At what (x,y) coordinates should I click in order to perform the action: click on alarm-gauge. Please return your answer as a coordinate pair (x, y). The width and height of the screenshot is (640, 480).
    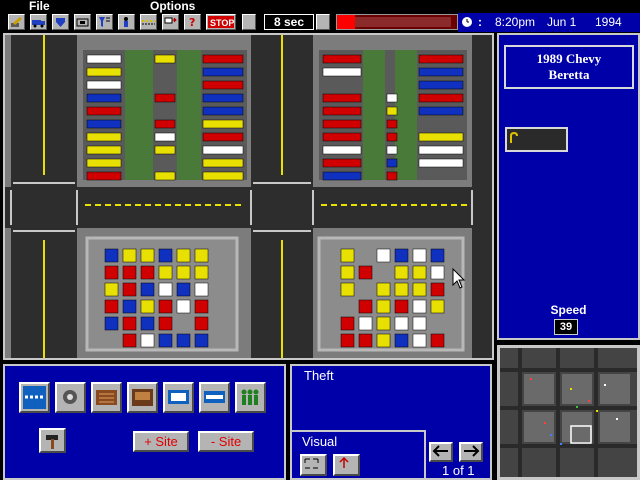
    Looking at the image, I should click on (397, 22).